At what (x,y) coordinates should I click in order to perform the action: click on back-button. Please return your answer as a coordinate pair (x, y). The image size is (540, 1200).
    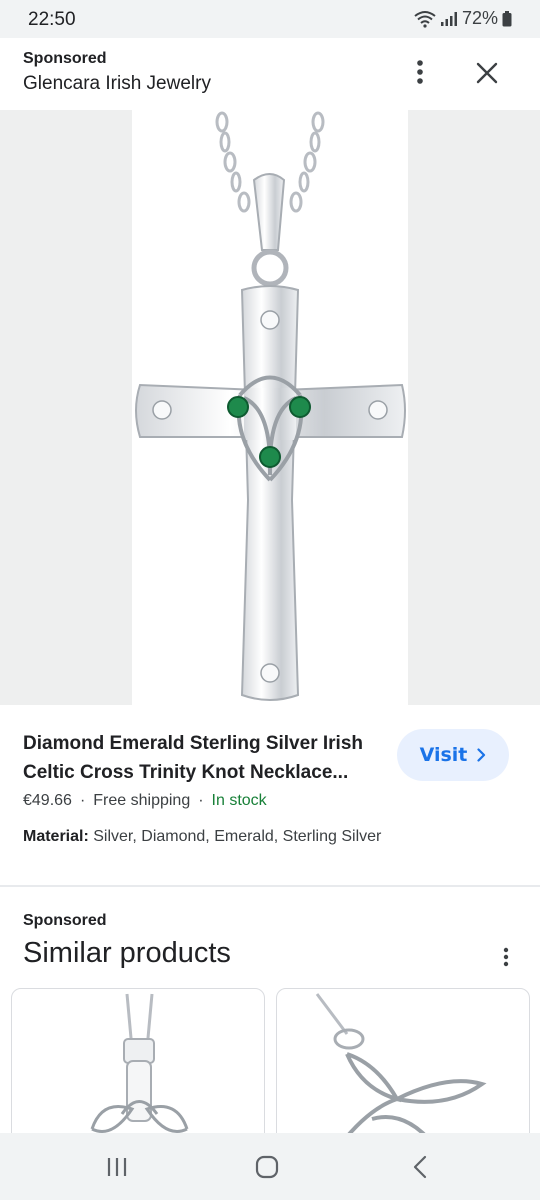
    Looking at the image, I should click on (420, 1167).